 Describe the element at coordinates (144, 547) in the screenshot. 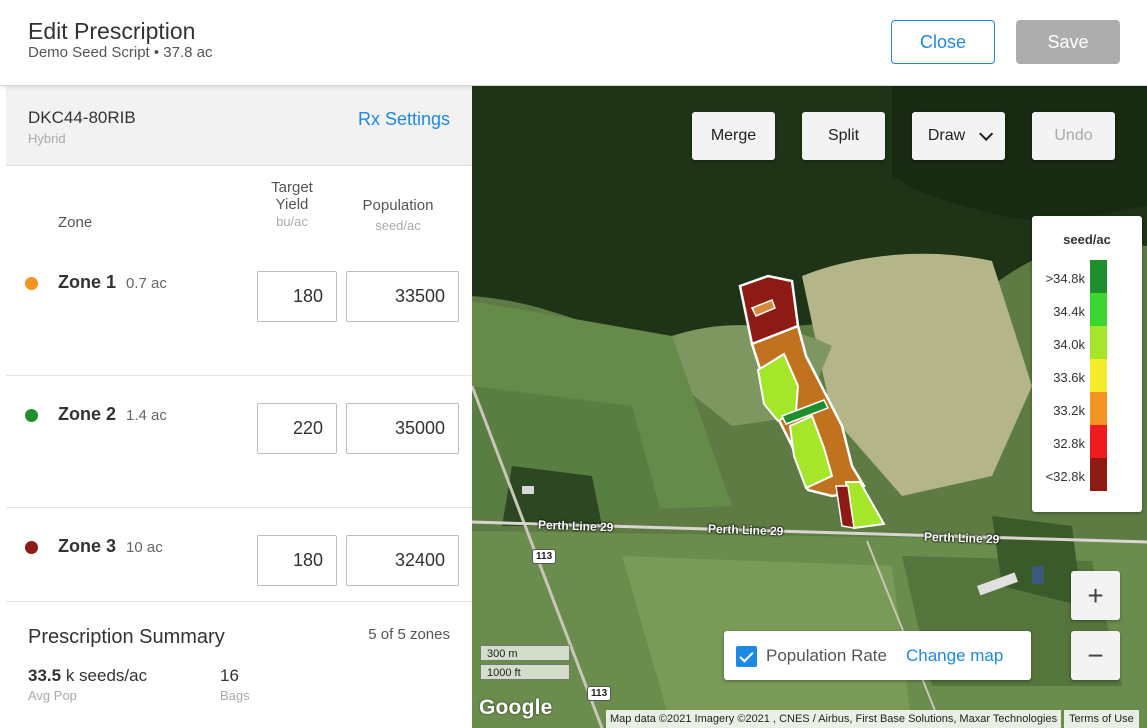

I see `zone-area: 10 ac` at that location.